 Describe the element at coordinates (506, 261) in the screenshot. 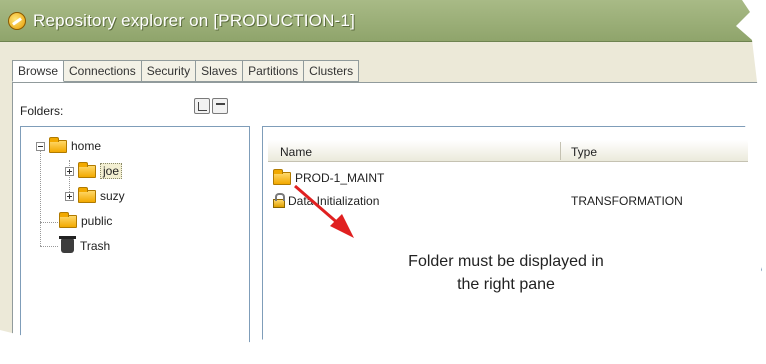

I see `annotation-line-1: Folder must be displayed in` at that location.